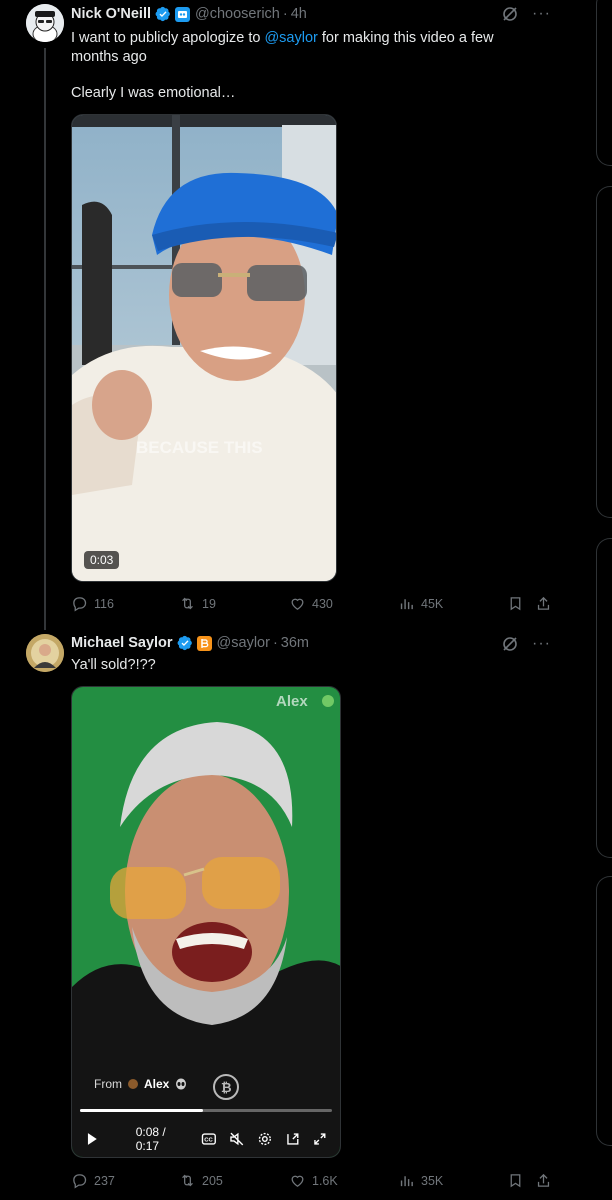  Describe the element at coordinates (111, 14) in the screenshot. I see `author-name: Nick O'Neill` at that location.